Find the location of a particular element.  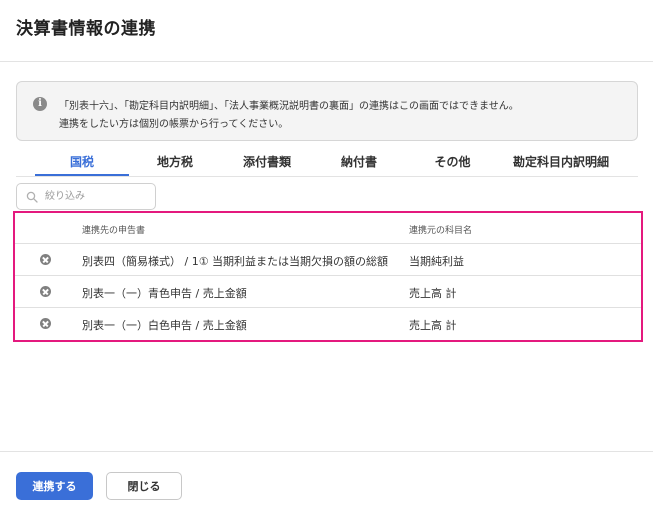

tab-bar: 国税 地方税 添付書類 納付書 その他 勘定科目内訳明細 is located at coordinates (327, 163).